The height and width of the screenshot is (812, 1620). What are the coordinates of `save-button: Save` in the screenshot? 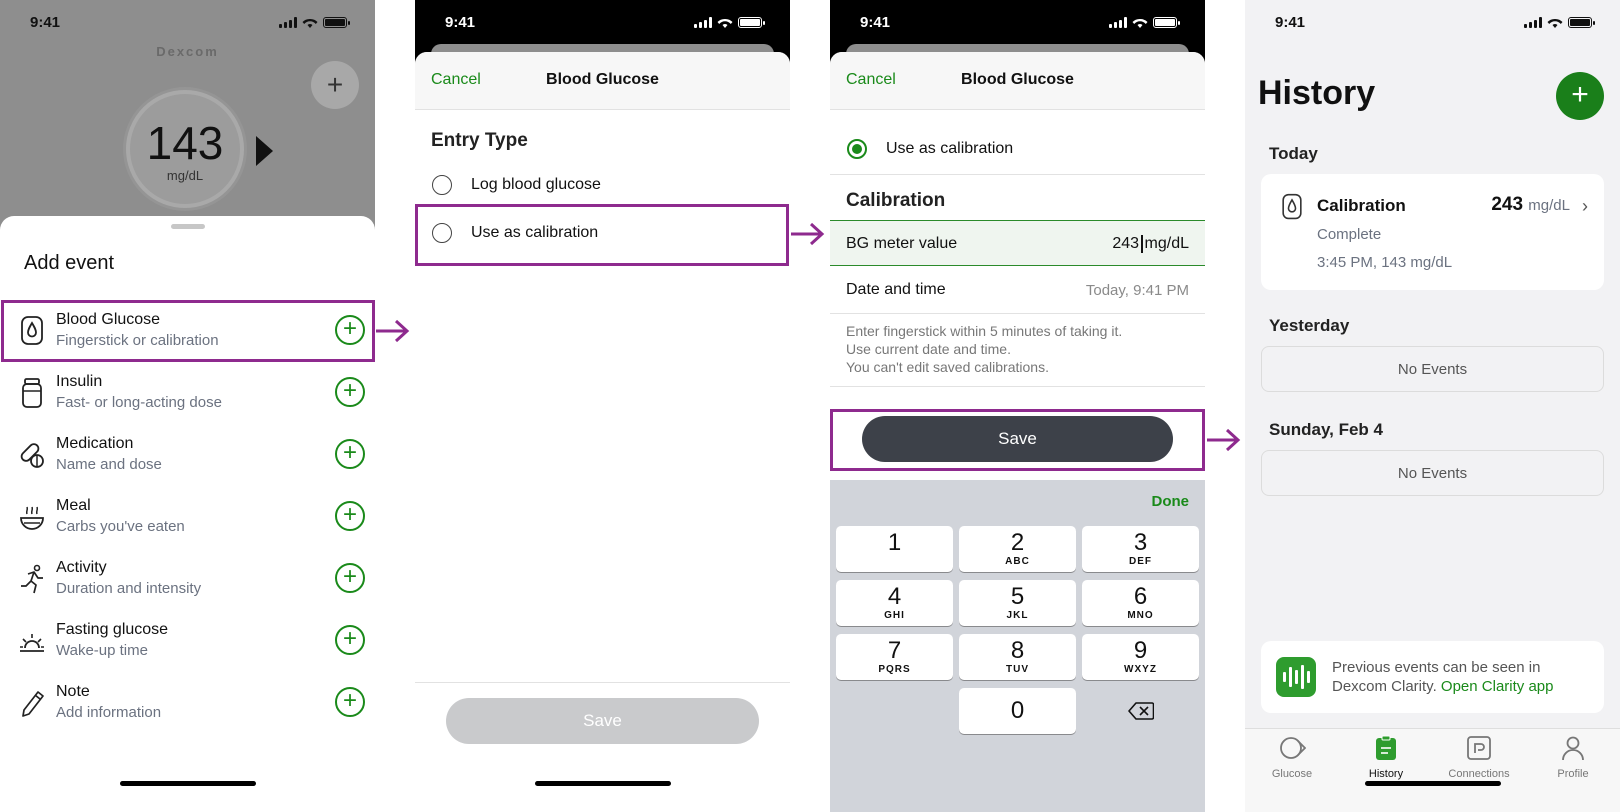 It's located at (1017, 439).